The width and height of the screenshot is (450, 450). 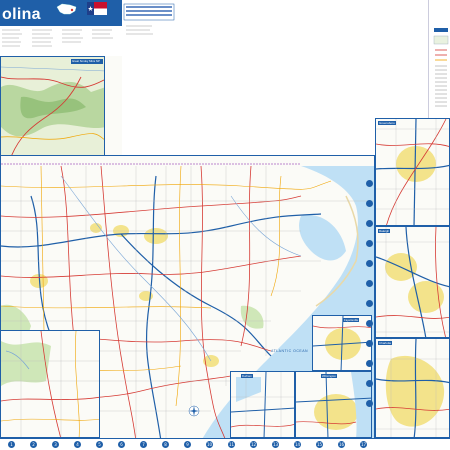 What do you see at coordinates (329, 376) in the screenshot?
I see `wilmington-label: Wilmington` at bounding box center [329, 376].